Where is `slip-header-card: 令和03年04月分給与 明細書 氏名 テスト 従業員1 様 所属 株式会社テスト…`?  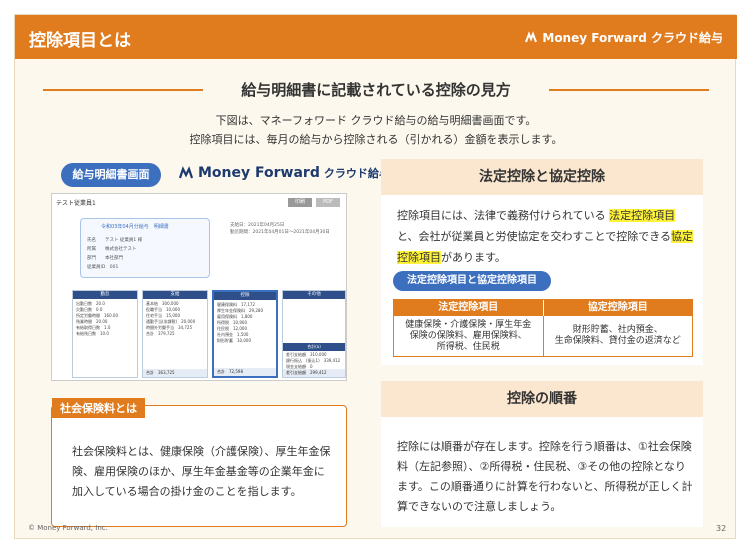
slip-header-card: 令和03年04月分給与 明細書 氏名 テスト 従業員1 様 所属 株式会社テスト… is located at coordinates (145, 248).